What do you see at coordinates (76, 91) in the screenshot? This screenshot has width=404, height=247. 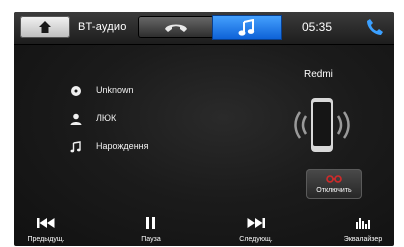 I see `disc-icon` at bounding box center [76, 91].